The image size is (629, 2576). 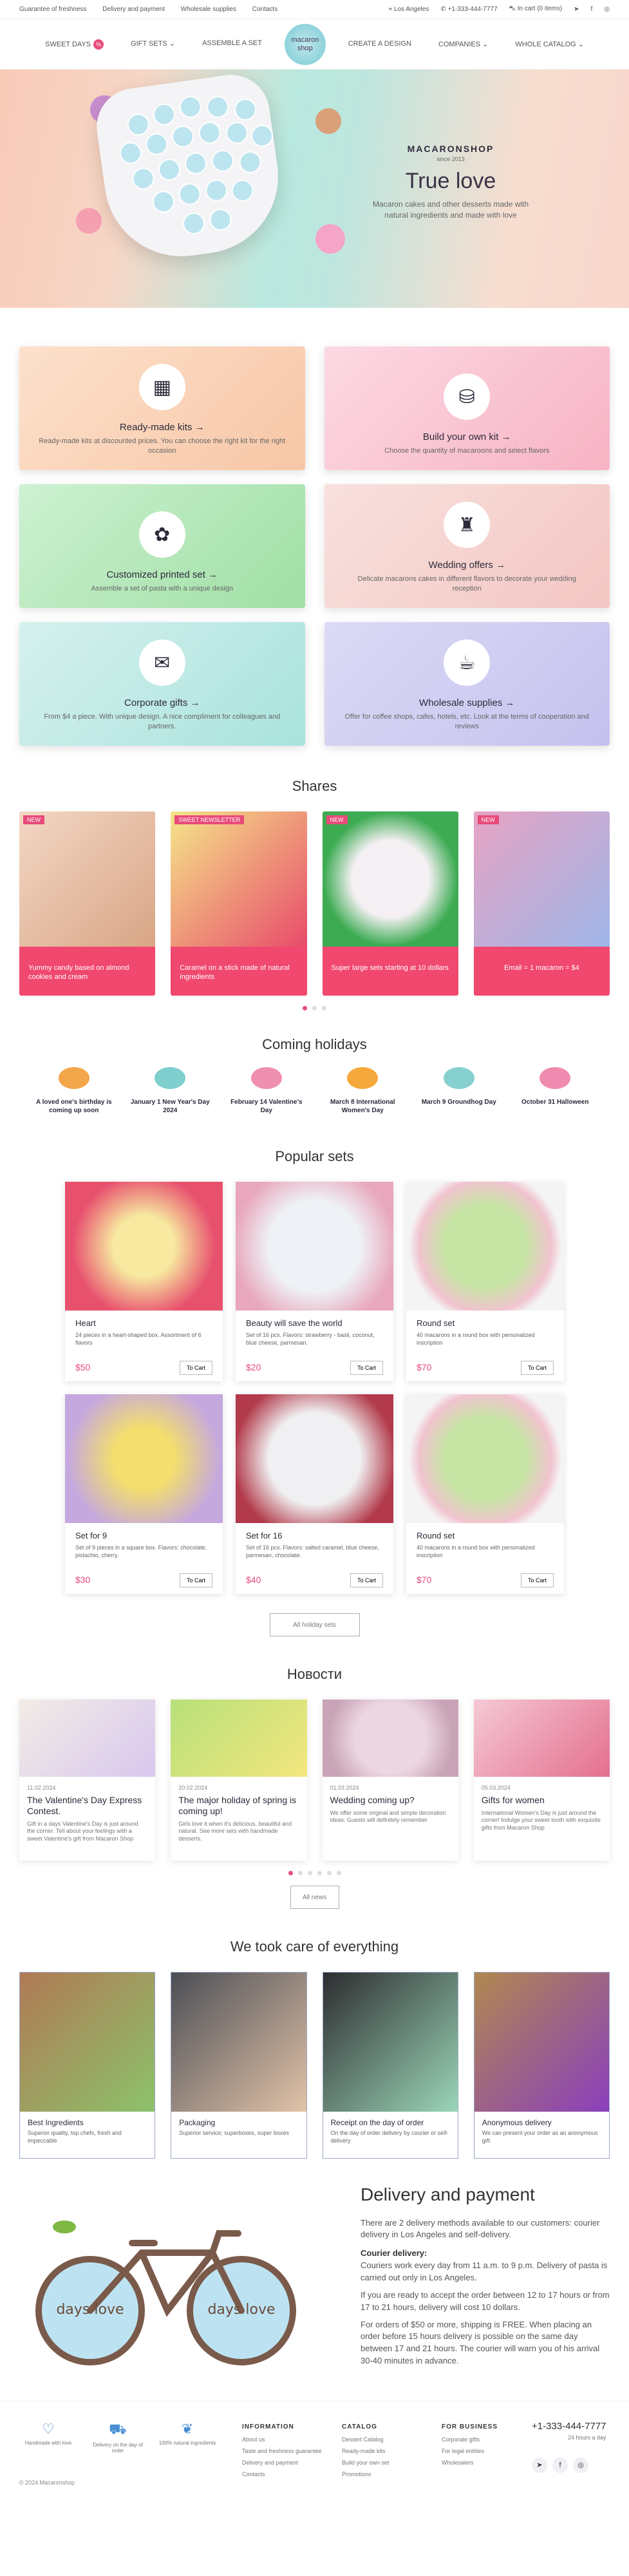 I want to click on share-card: NEW Email = 1 macaron = $4, so click(x=541, y=904).